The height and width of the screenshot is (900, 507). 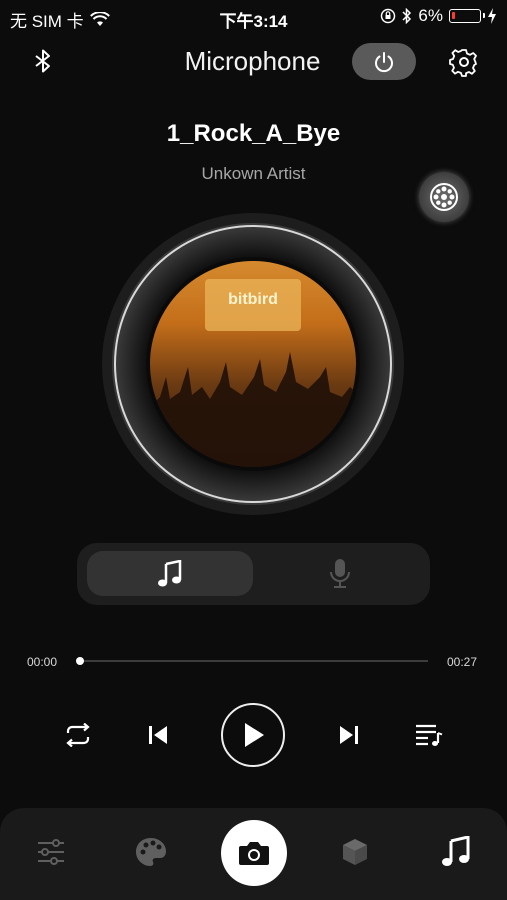 I want to click on play-button, so click(x=253, y=735).